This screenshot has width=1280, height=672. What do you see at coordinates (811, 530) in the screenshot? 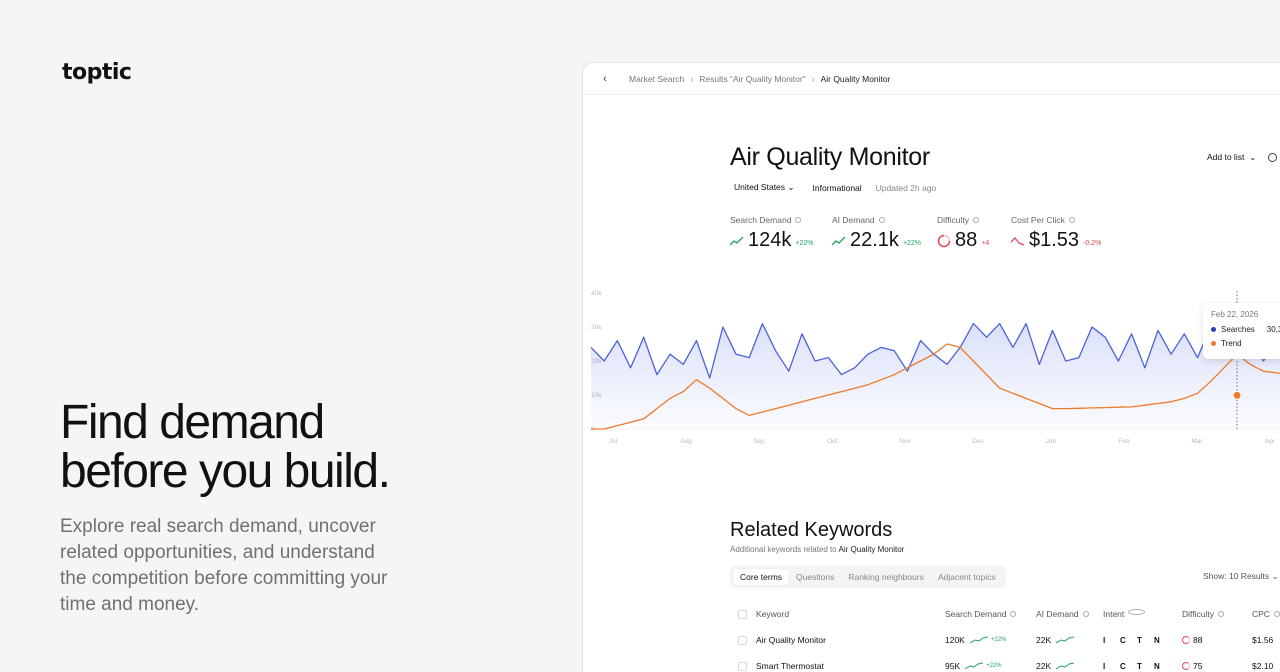
I see `section-title: Related Keywords` at bounding box center [811, 530].